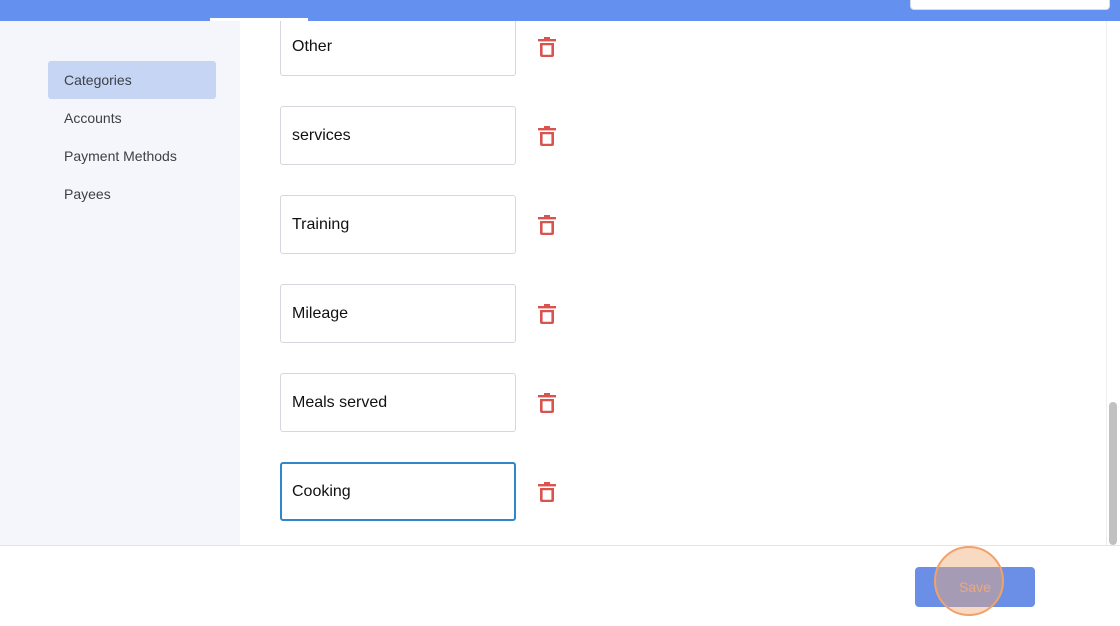  Describe the element at coordinates (132, 118) in the screenshot. I see `sidebar-item-accounts: Accounts` at that location.